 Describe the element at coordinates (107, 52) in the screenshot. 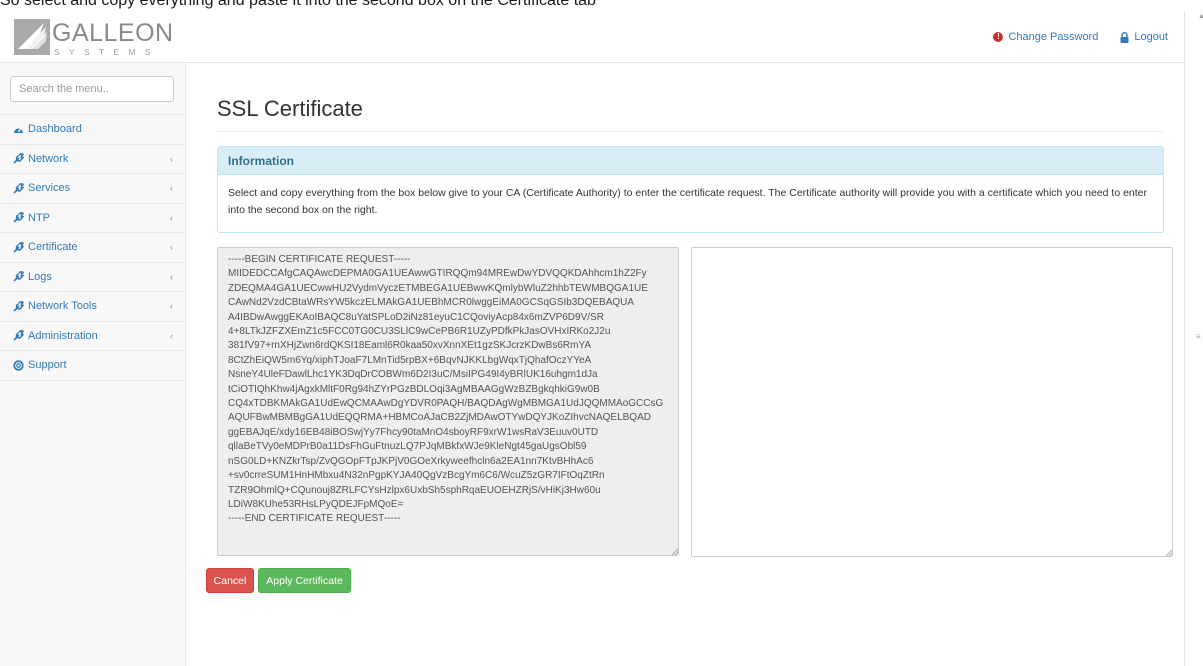

I see `brand-subtitle: SYSTEMS` at that location.